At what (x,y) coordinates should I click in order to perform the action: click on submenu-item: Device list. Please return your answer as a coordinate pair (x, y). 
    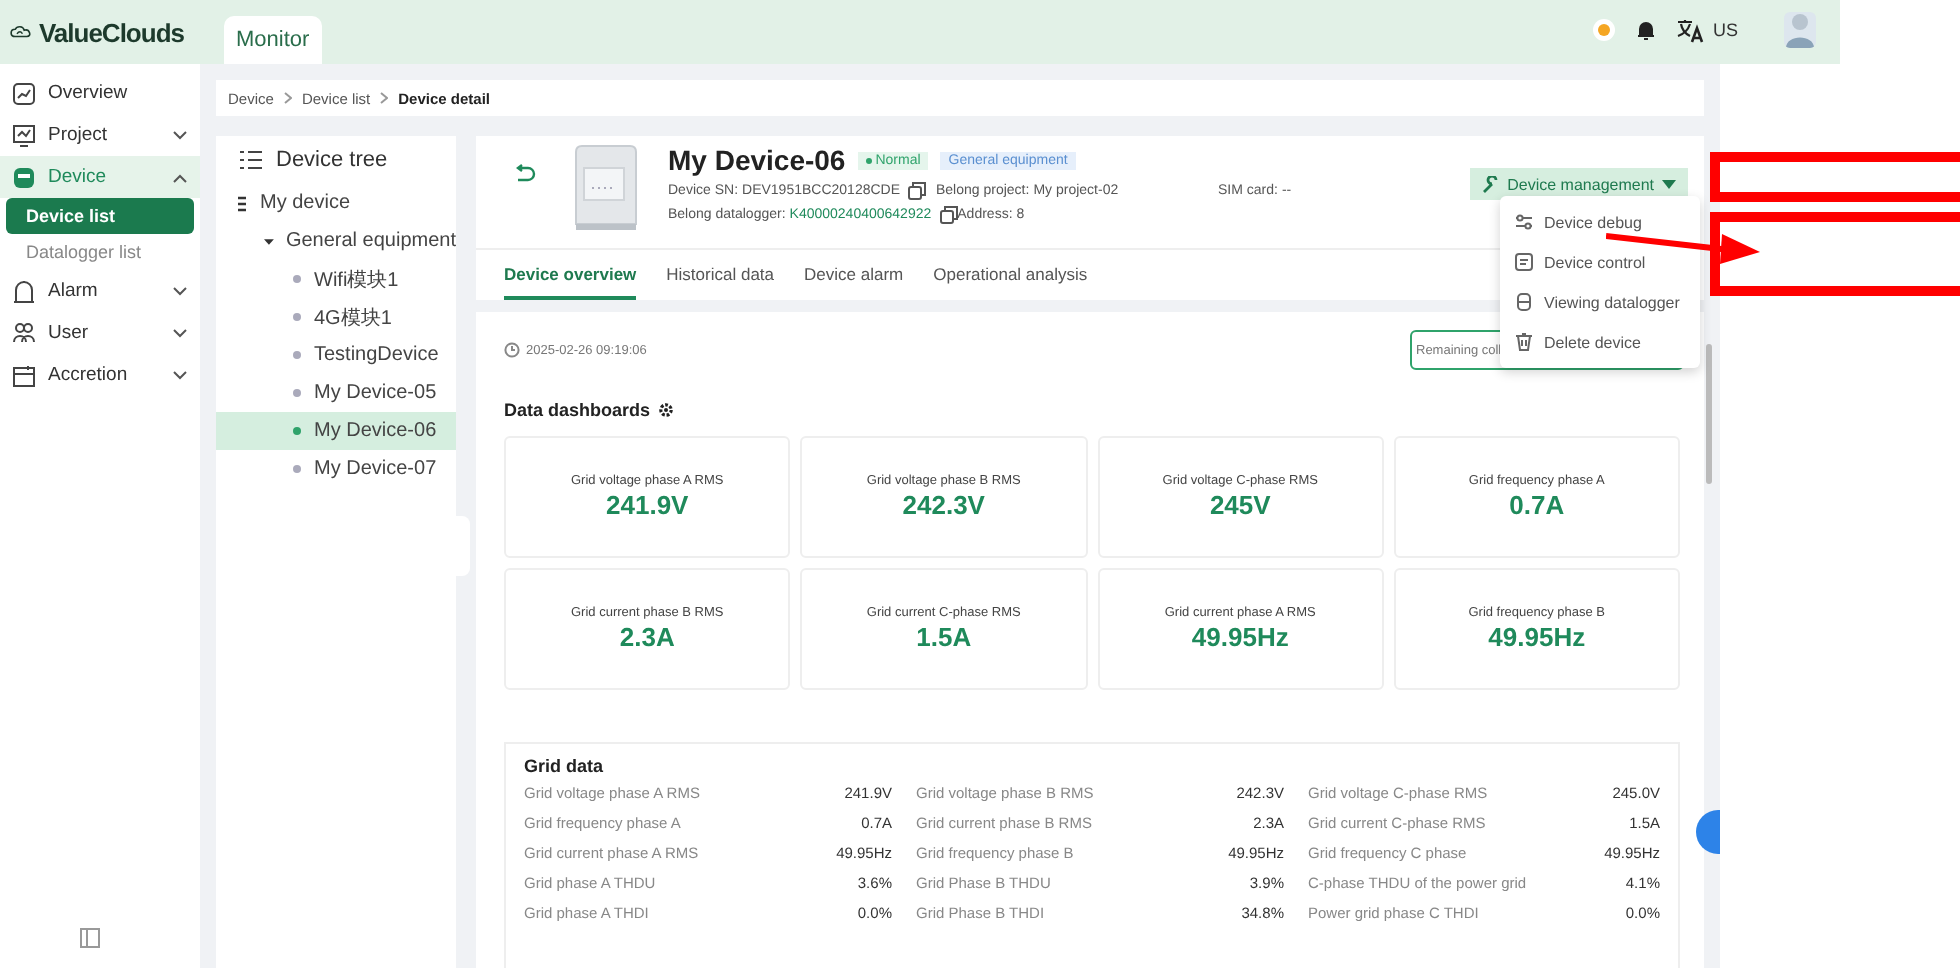
    Looking at the image, I should click on (100, 216).